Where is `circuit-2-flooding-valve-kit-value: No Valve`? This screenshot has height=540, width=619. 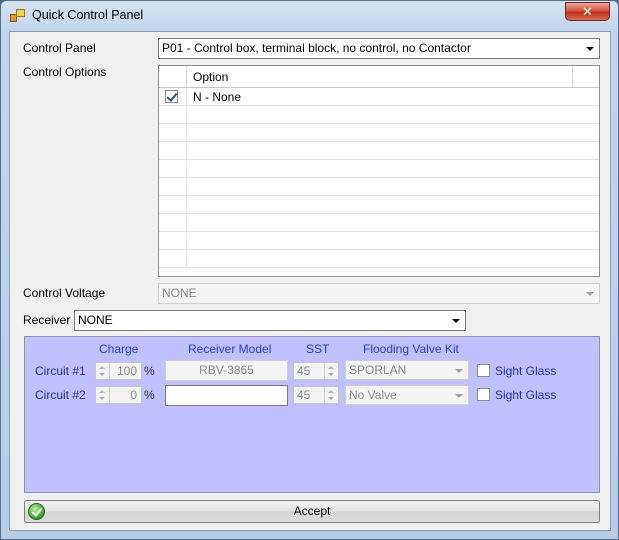 circuit-2-flooding-valve-kit-value: No Valve is located at coordinates (373, 395).